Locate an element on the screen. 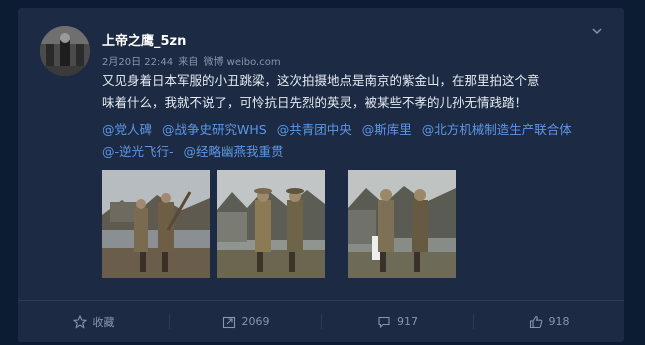 The width and height of the screenshot is (645, 345). mention-link: @-逆光飞行- is located at coordinates (138, 151).